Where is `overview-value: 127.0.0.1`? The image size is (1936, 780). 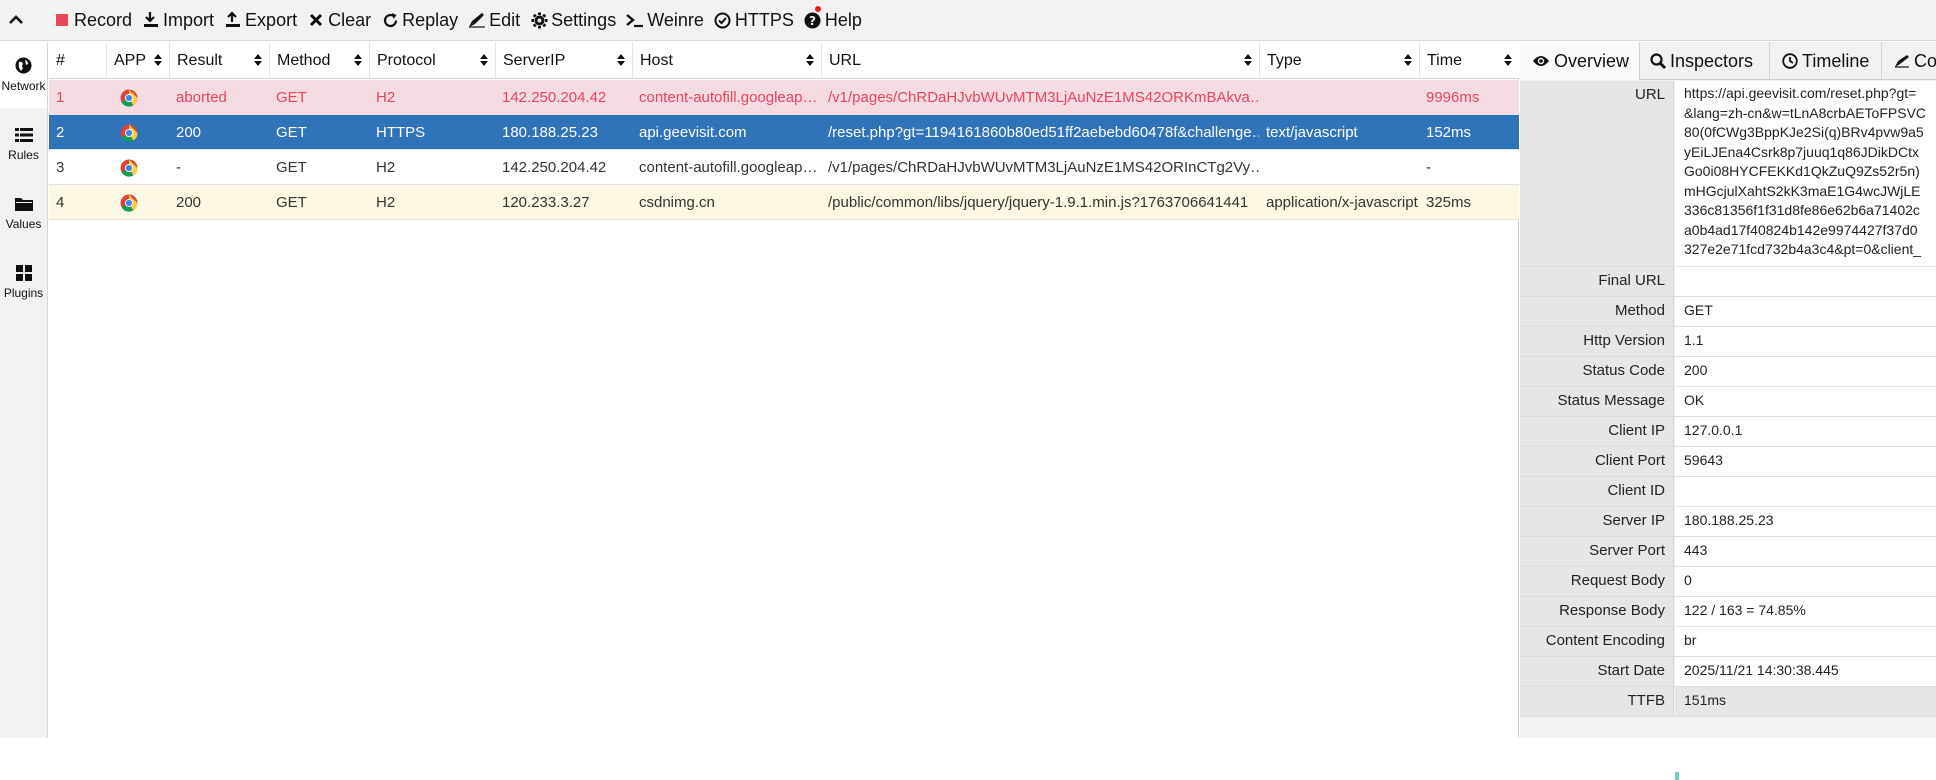
overview-value: 127.0.0.1 is located at coordinates (1805, 431).